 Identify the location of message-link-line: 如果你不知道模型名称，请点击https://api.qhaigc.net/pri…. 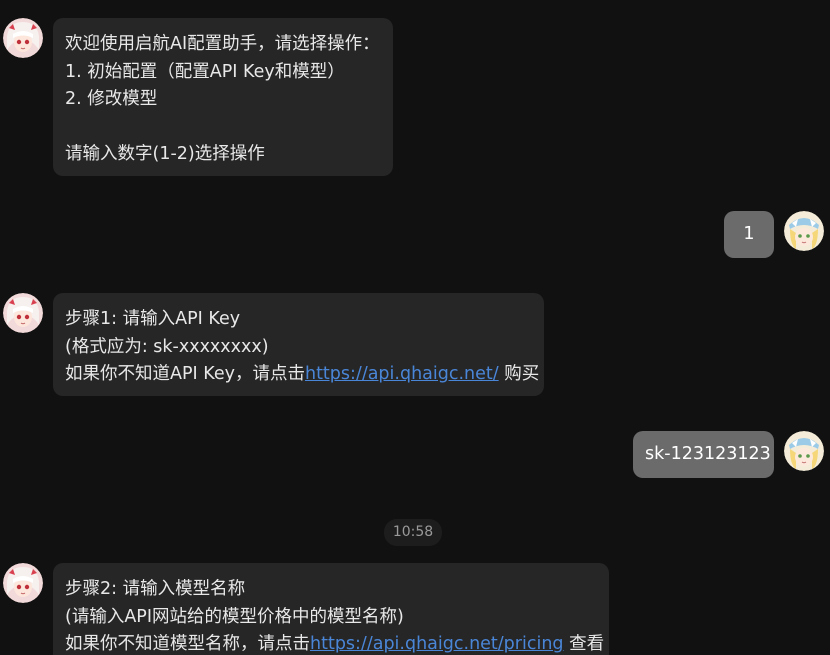
(334, 643).